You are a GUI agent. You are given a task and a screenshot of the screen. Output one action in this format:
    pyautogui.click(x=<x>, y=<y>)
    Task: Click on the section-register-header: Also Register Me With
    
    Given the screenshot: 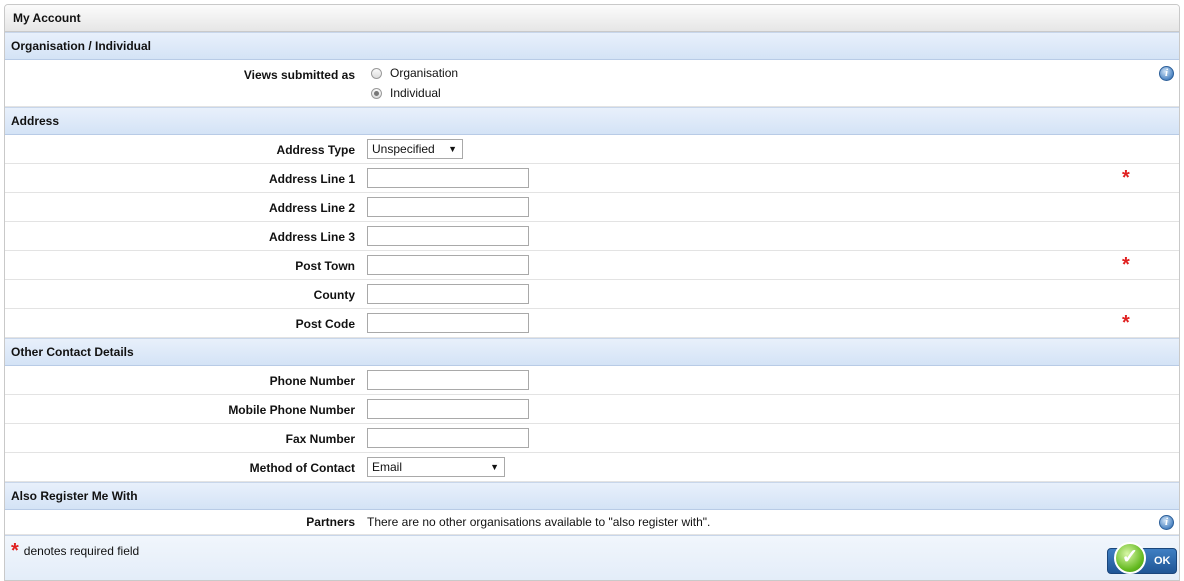 What is the action you would take?
    pyautogui.click(x=592, y=496)
    